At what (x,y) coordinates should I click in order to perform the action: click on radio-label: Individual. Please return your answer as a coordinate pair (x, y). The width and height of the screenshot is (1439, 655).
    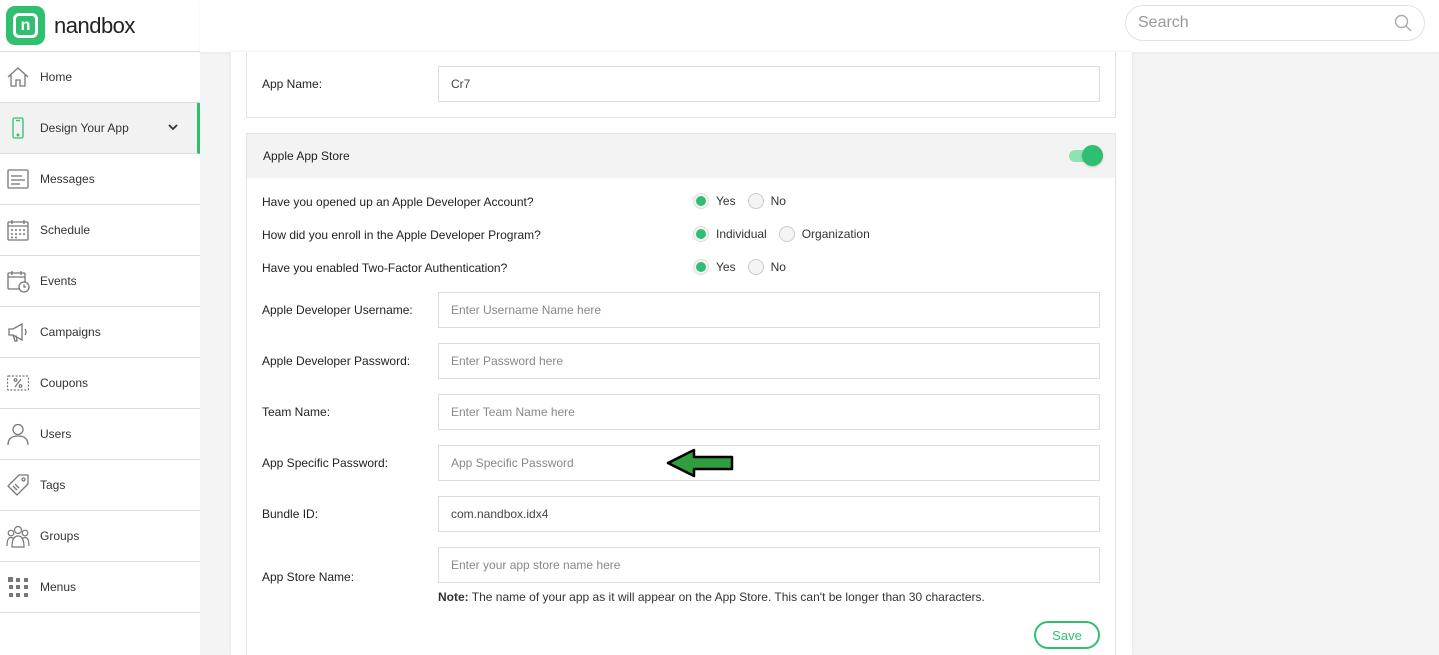
    Looking at the image, I should click on (741, 234).